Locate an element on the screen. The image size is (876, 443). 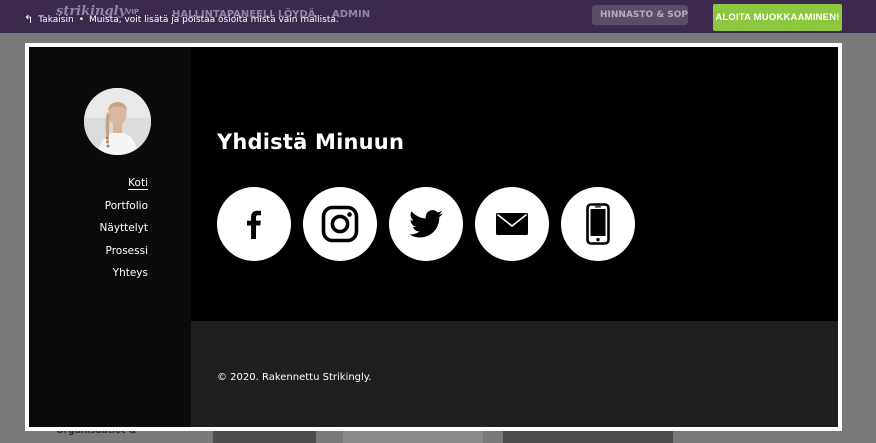
email-link is located at coordinates (512, 224).